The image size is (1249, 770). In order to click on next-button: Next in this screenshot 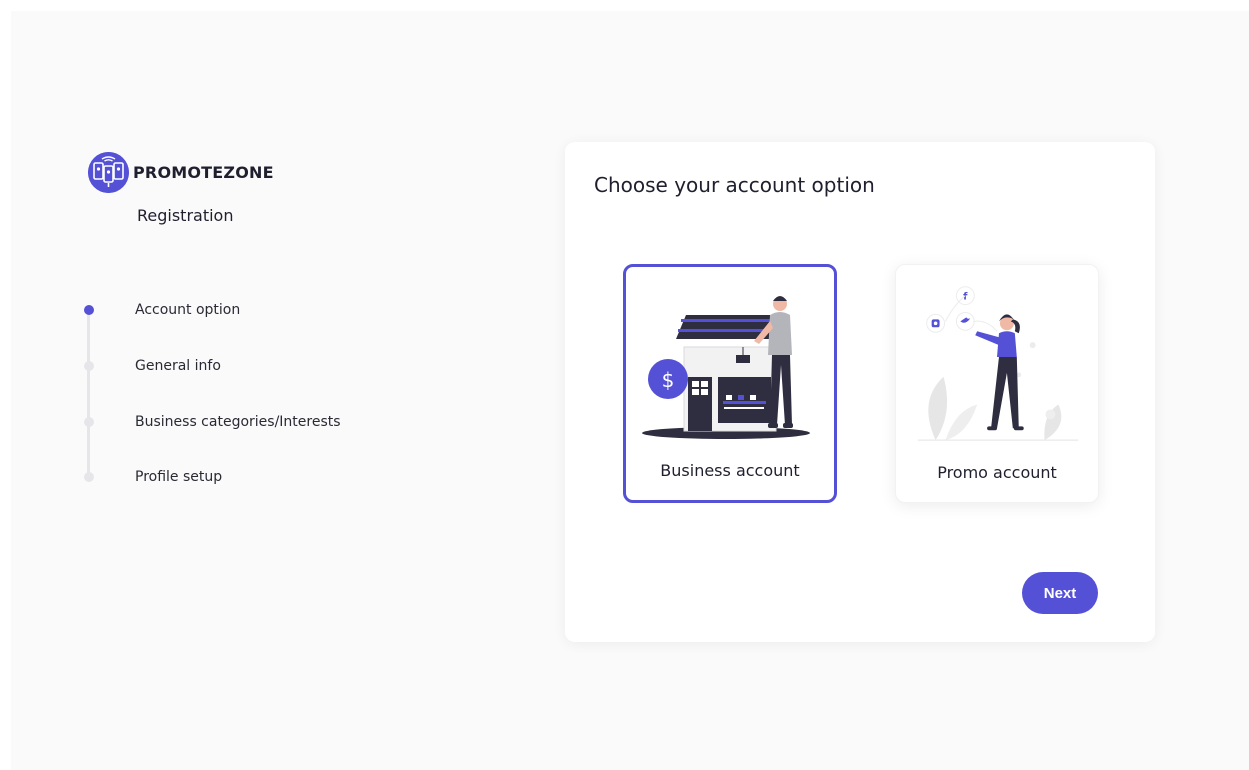, I will do `click(1060, 593)`.